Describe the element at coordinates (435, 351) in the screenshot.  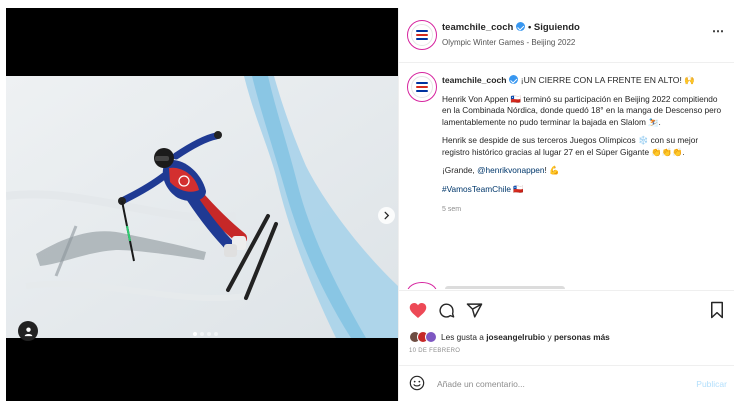
I see `post-date: 10 DE FEBRERO` at that location.